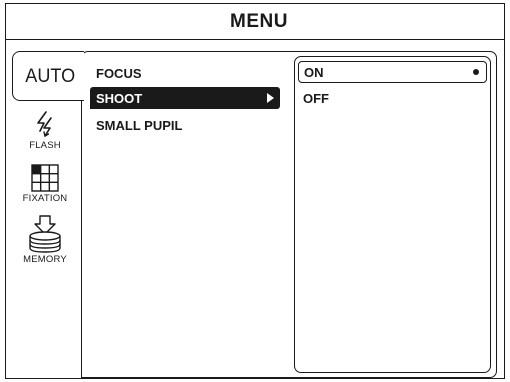 Image resolution: width=510 pixels, height=382 pixels. Describe the element at coordinates (392, 98) in the screenshot. I see `option-off: OFF` at that location.